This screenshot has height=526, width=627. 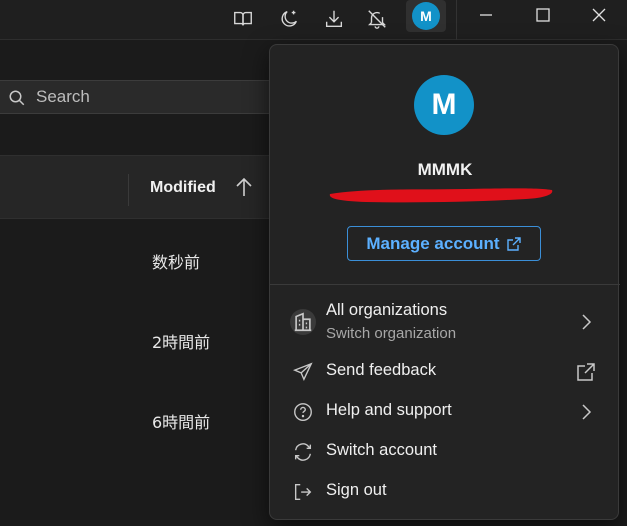 What do you see at coordinates (17, 98) in the screenshot?
I see `search-icon` at bounding box center [17, 98].